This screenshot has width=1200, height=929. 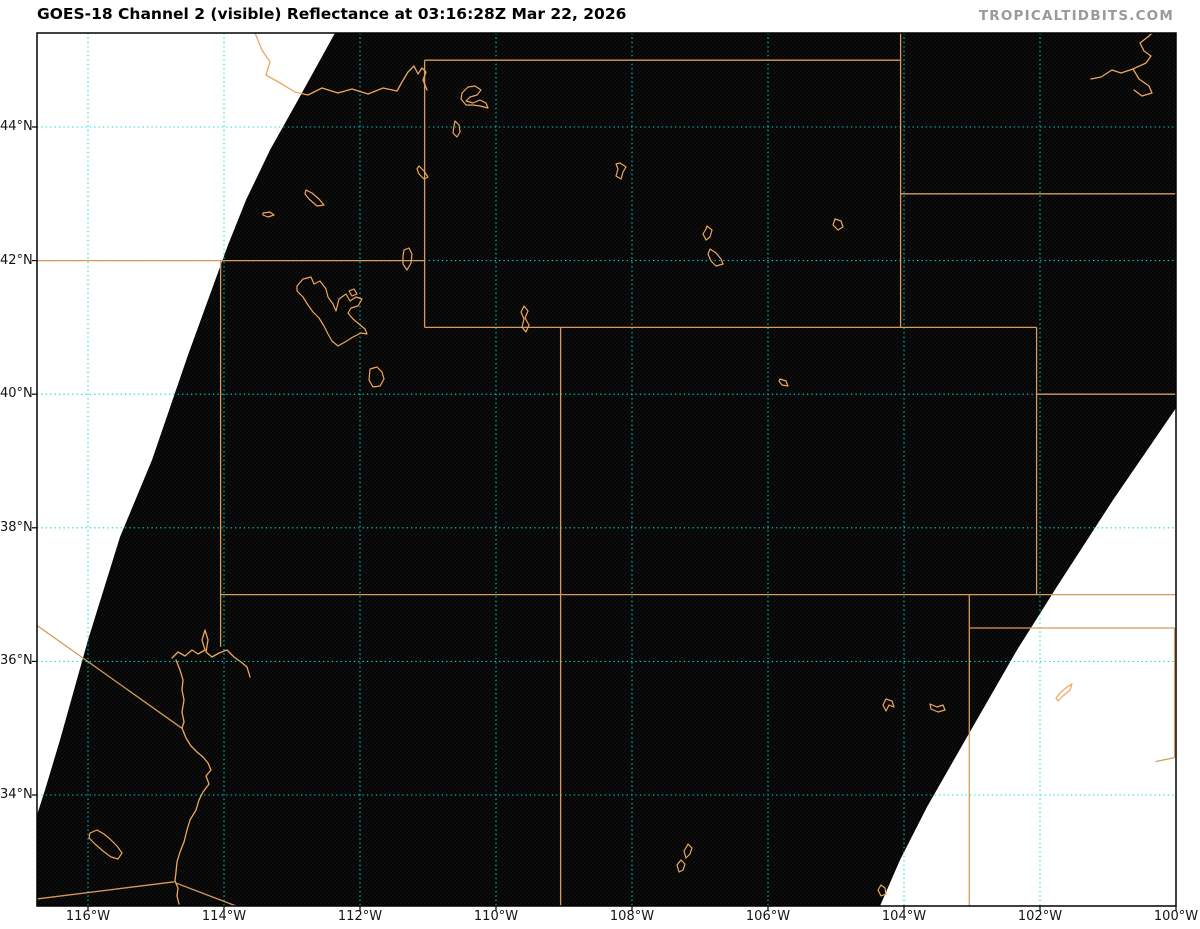 I want to click on x-tick-label: 104°W, so click(x=904, y=916).